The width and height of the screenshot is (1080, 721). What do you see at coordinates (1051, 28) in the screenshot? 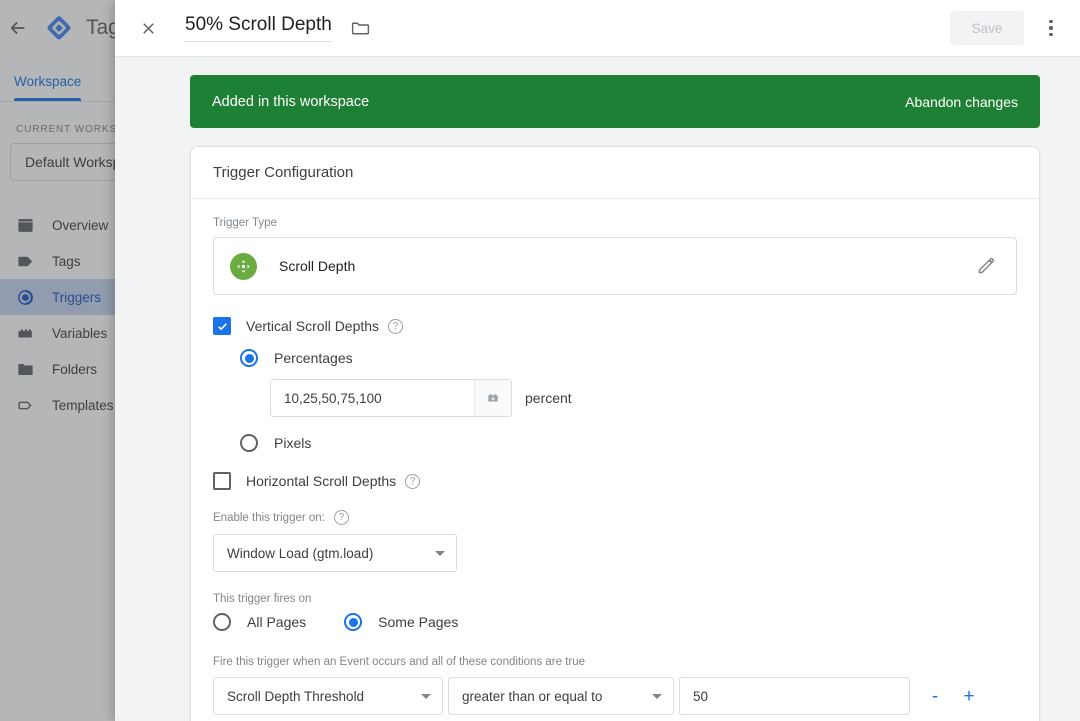
I see `more-vert-icon` at bounding box center [1051, 28].